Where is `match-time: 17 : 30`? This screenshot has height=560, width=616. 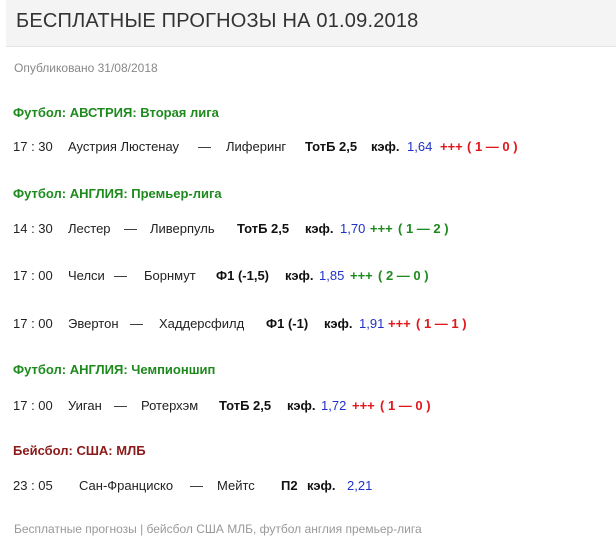 match-time: 17 : 30 is located at coordinates (33, 146).